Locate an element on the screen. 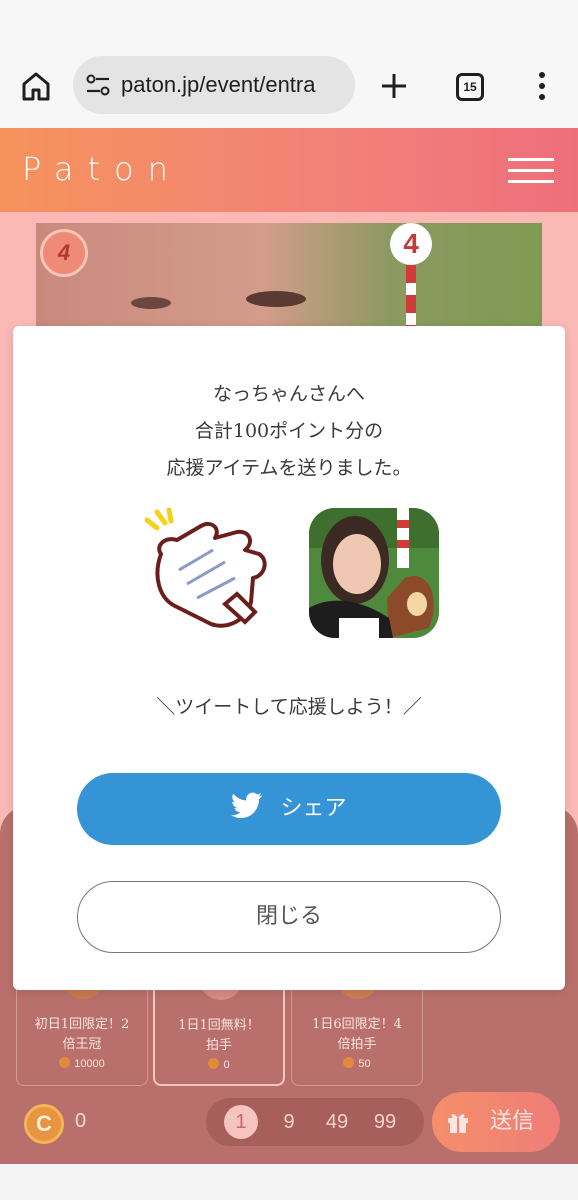  system-nav-bar is located at coordinates (289, 1182).